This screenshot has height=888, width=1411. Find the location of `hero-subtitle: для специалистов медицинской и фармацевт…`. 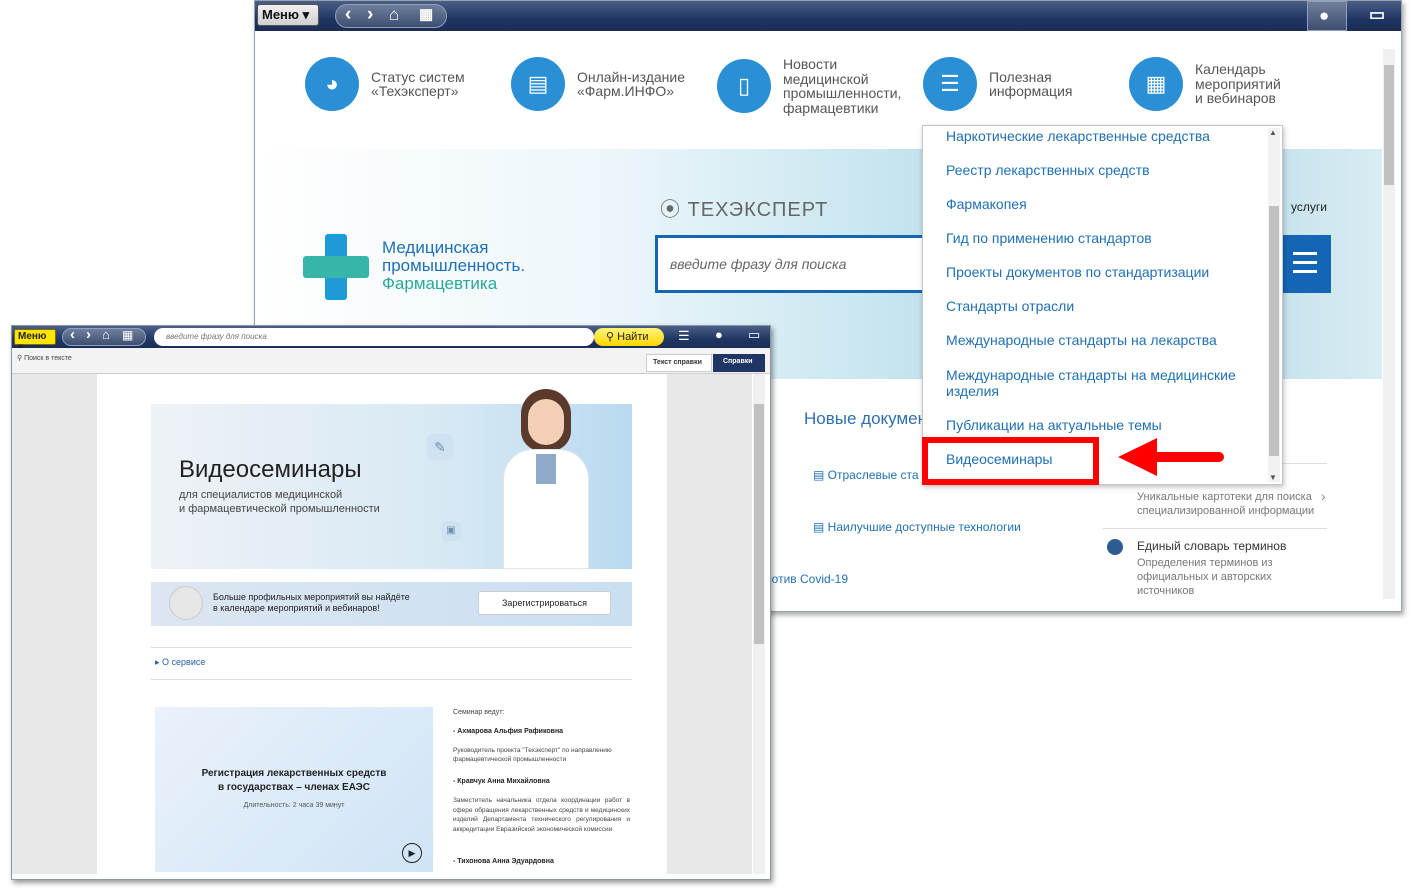

hero-subtitle: для специалистов медицинской и фармацевт… is located at coordinates (279, 502).